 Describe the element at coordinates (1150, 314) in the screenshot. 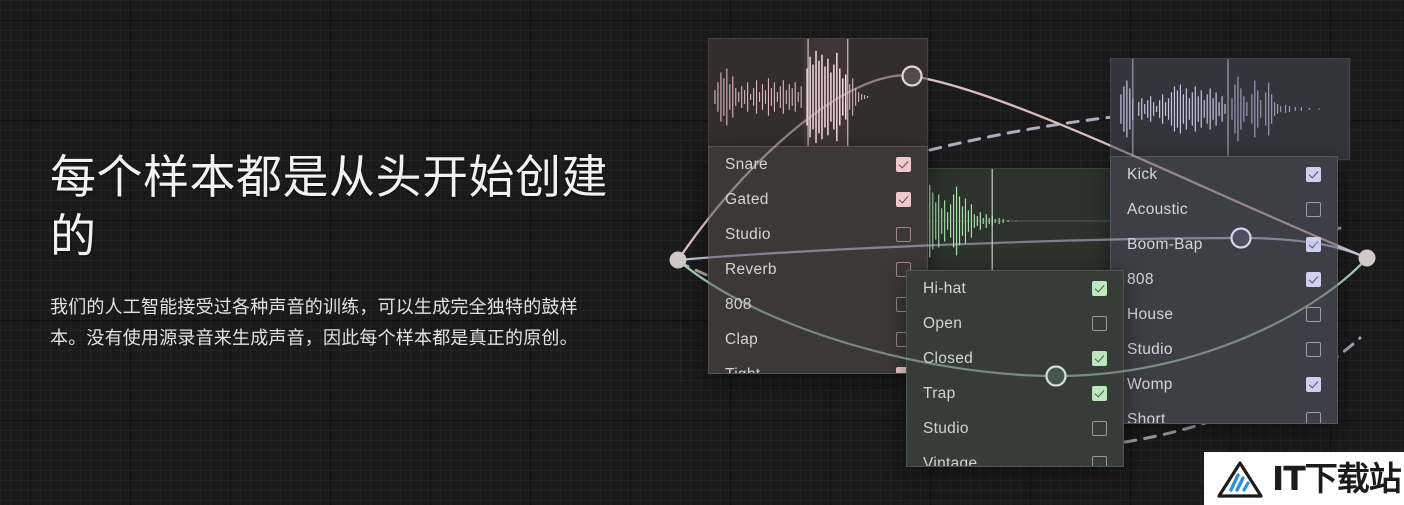

I see `list-item-label: House` at that location.